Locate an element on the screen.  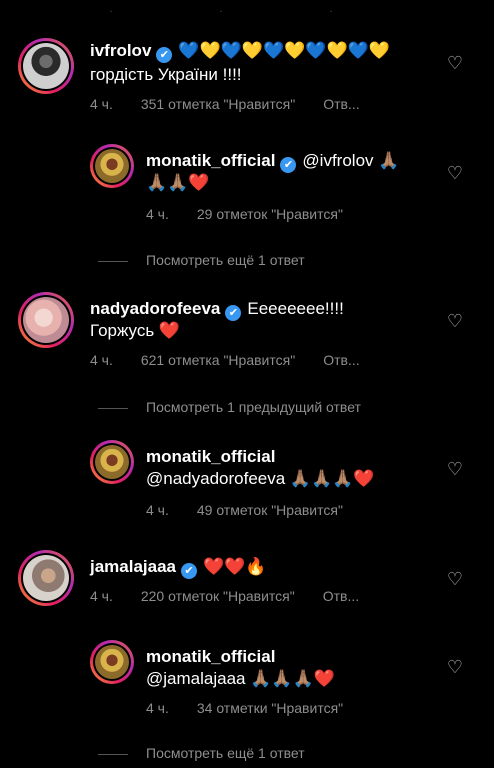
username: jamalajaaa is located at coordinates (133, 566).